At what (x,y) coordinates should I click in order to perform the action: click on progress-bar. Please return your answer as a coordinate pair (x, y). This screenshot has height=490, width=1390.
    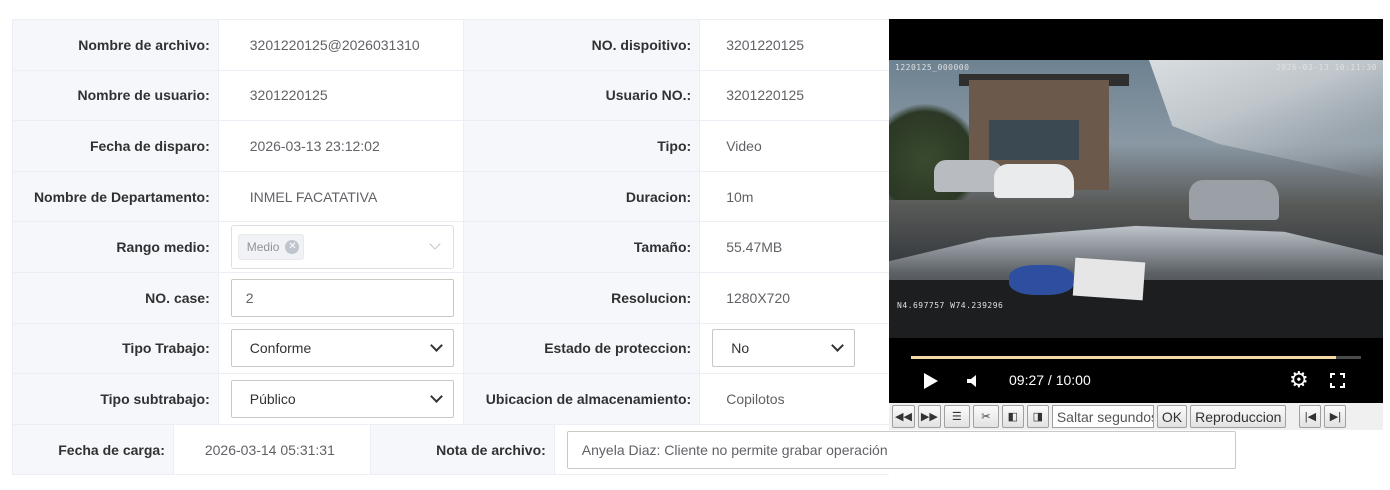
    Looking at the image, I should click on (1136, 357).